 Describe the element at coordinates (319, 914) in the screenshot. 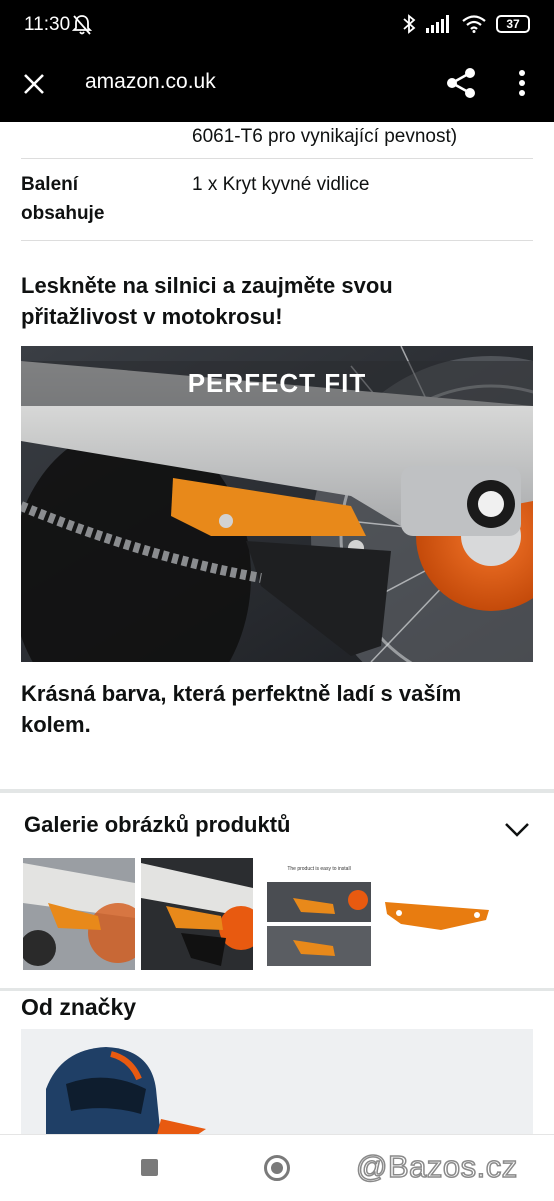

I see `gallery-thumbnail-3: The product is easy to install` at that location.